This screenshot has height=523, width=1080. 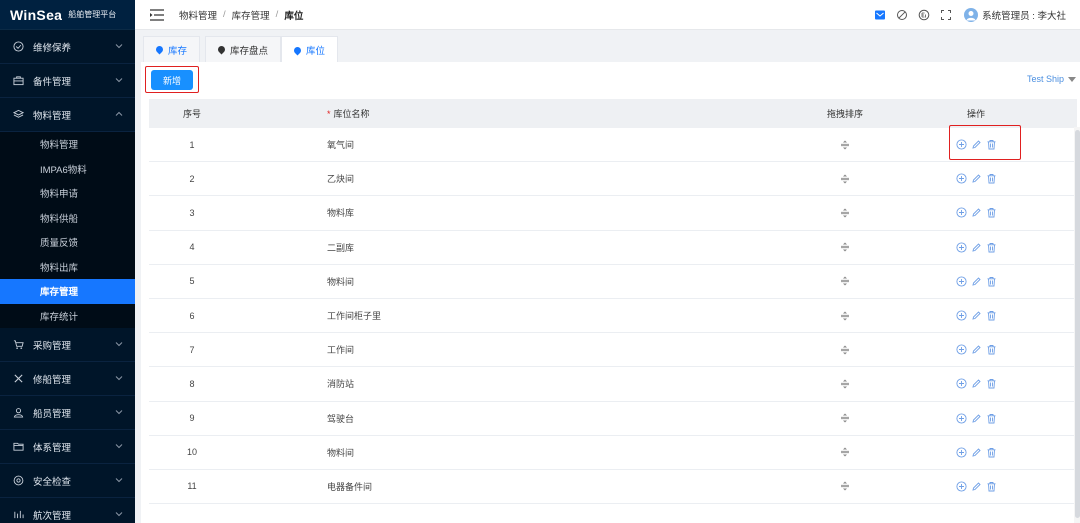 I want to click on table-row: 4 二副库, so click(x=613, y=248).